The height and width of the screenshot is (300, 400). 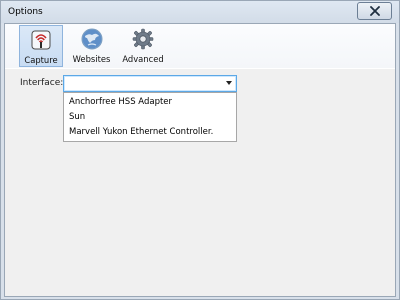 I want to click on options-toolbar: Capture Websites Advanced, so click(x=200, y=46).